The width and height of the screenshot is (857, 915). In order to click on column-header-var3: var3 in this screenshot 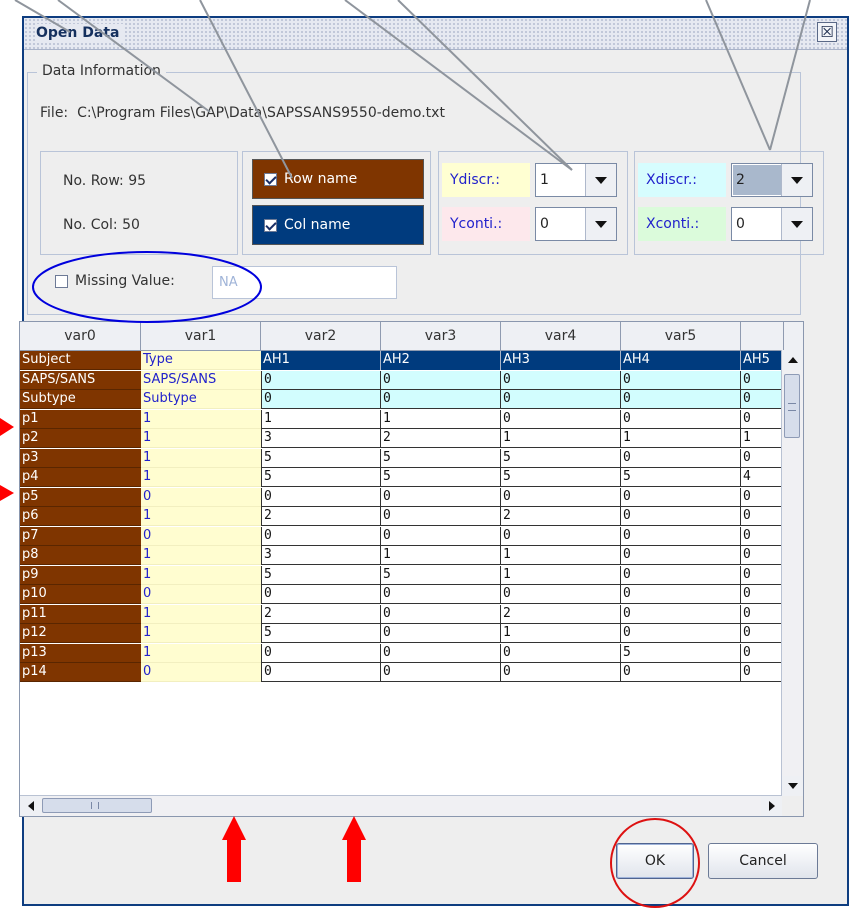, I will do `click(441, 336)`.